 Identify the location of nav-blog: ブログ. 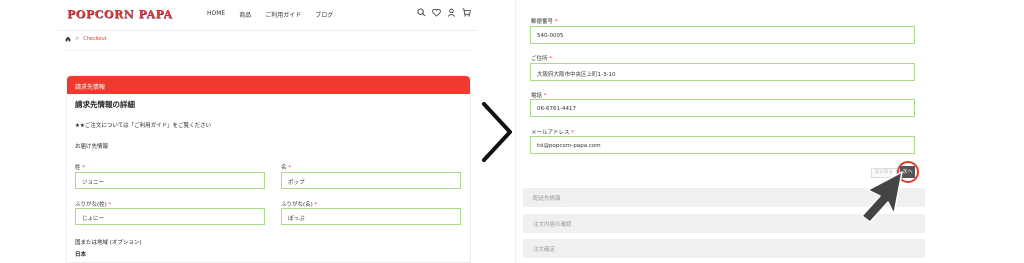
(324, 14).